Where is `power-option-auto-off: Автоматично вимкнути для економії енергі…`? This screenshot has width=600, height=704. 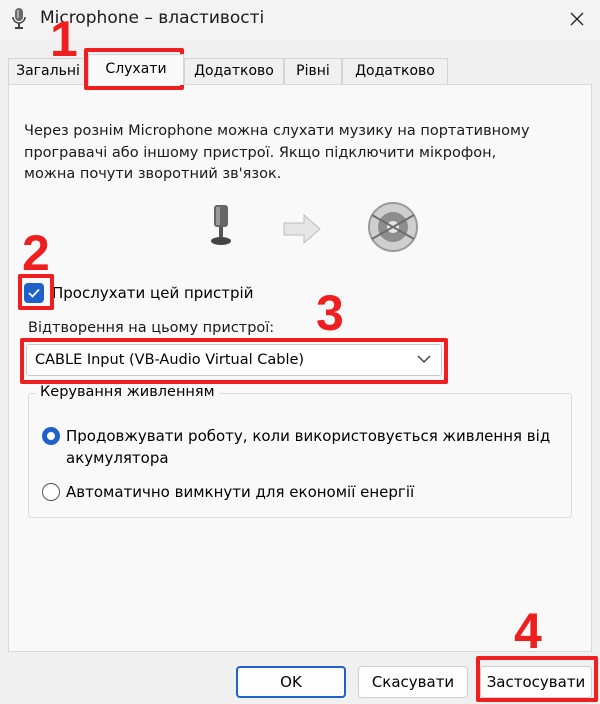 power-option-auto-off: Автоматично вимкнути для економії енергі… is located at coordinates (297, 492).